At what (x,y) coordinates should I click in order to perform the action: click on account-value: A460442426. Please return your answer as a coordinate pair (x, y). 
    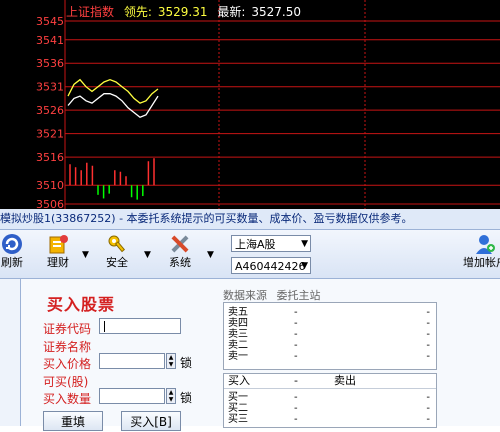
    Looking at the image, I should click on (270, 266).